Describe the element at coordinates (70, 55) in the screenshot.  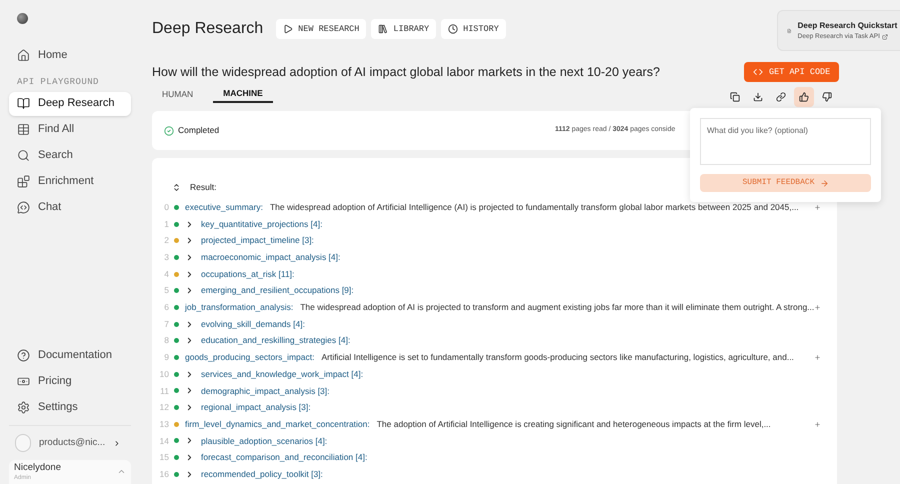
I see `sidebar-item: Home` at that location.